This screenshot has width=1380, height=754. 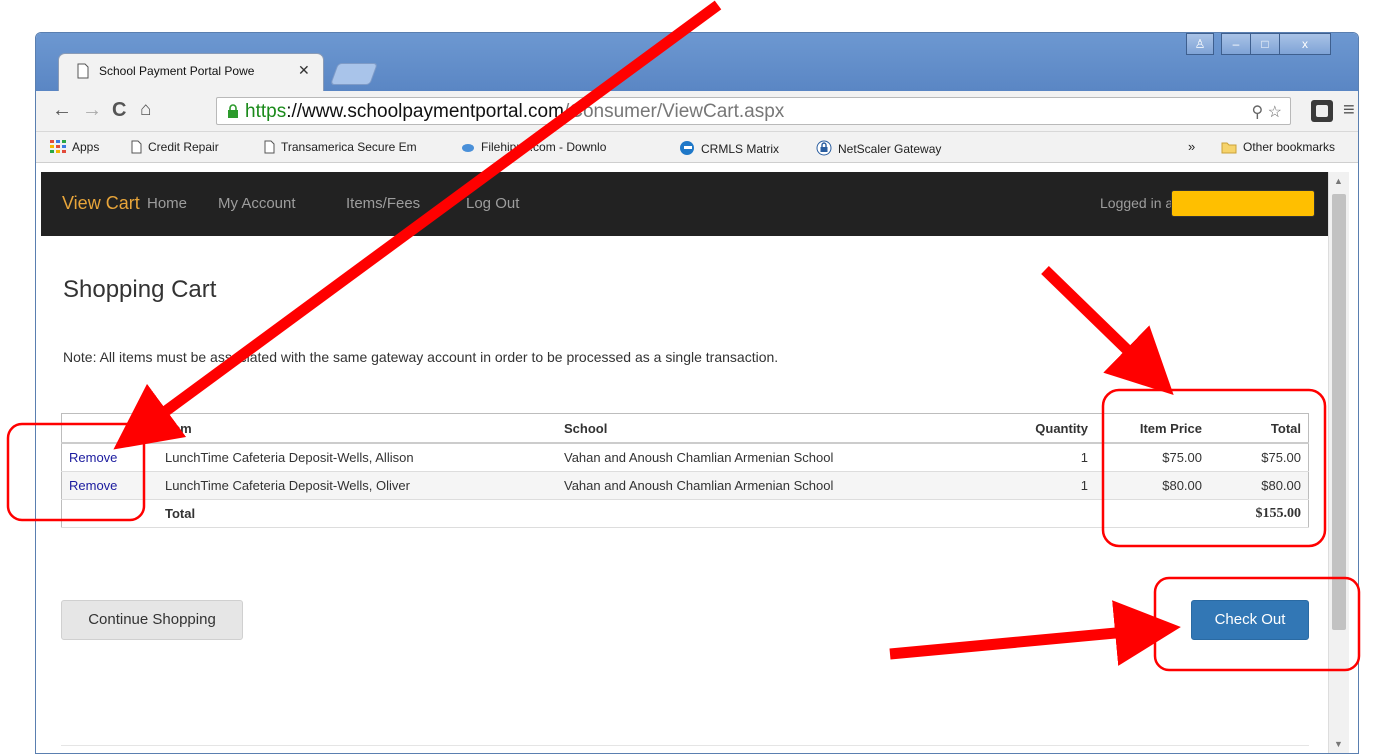 I want to click on continue-shopping-button: Continue Shopping, so click(x=152, y=620).